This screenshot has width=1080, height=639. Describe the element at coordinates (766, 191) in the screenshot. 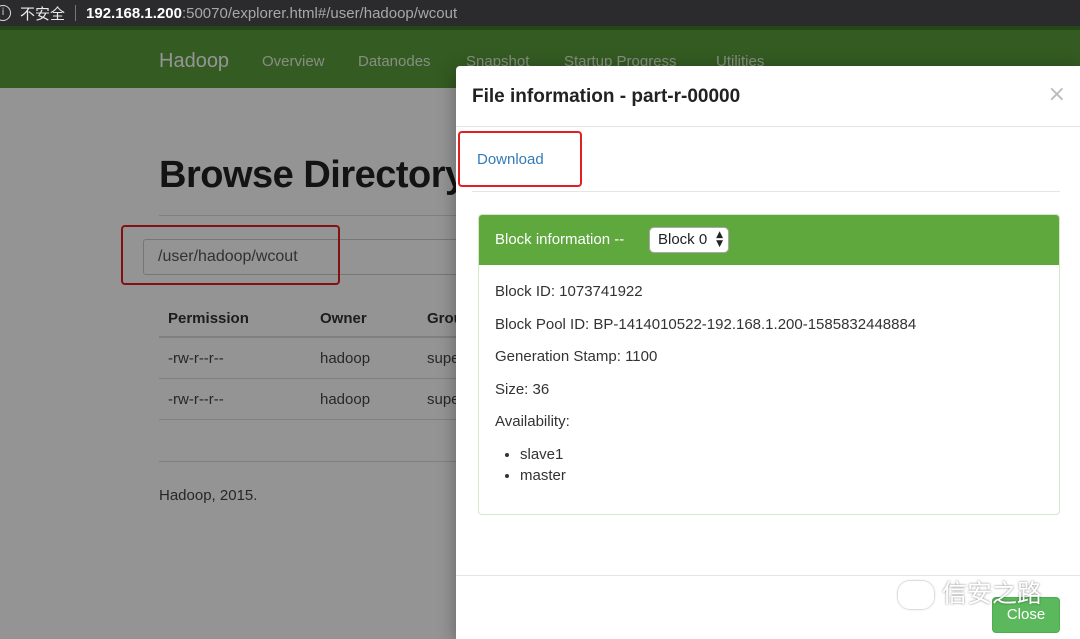

I see `divider` at that location.